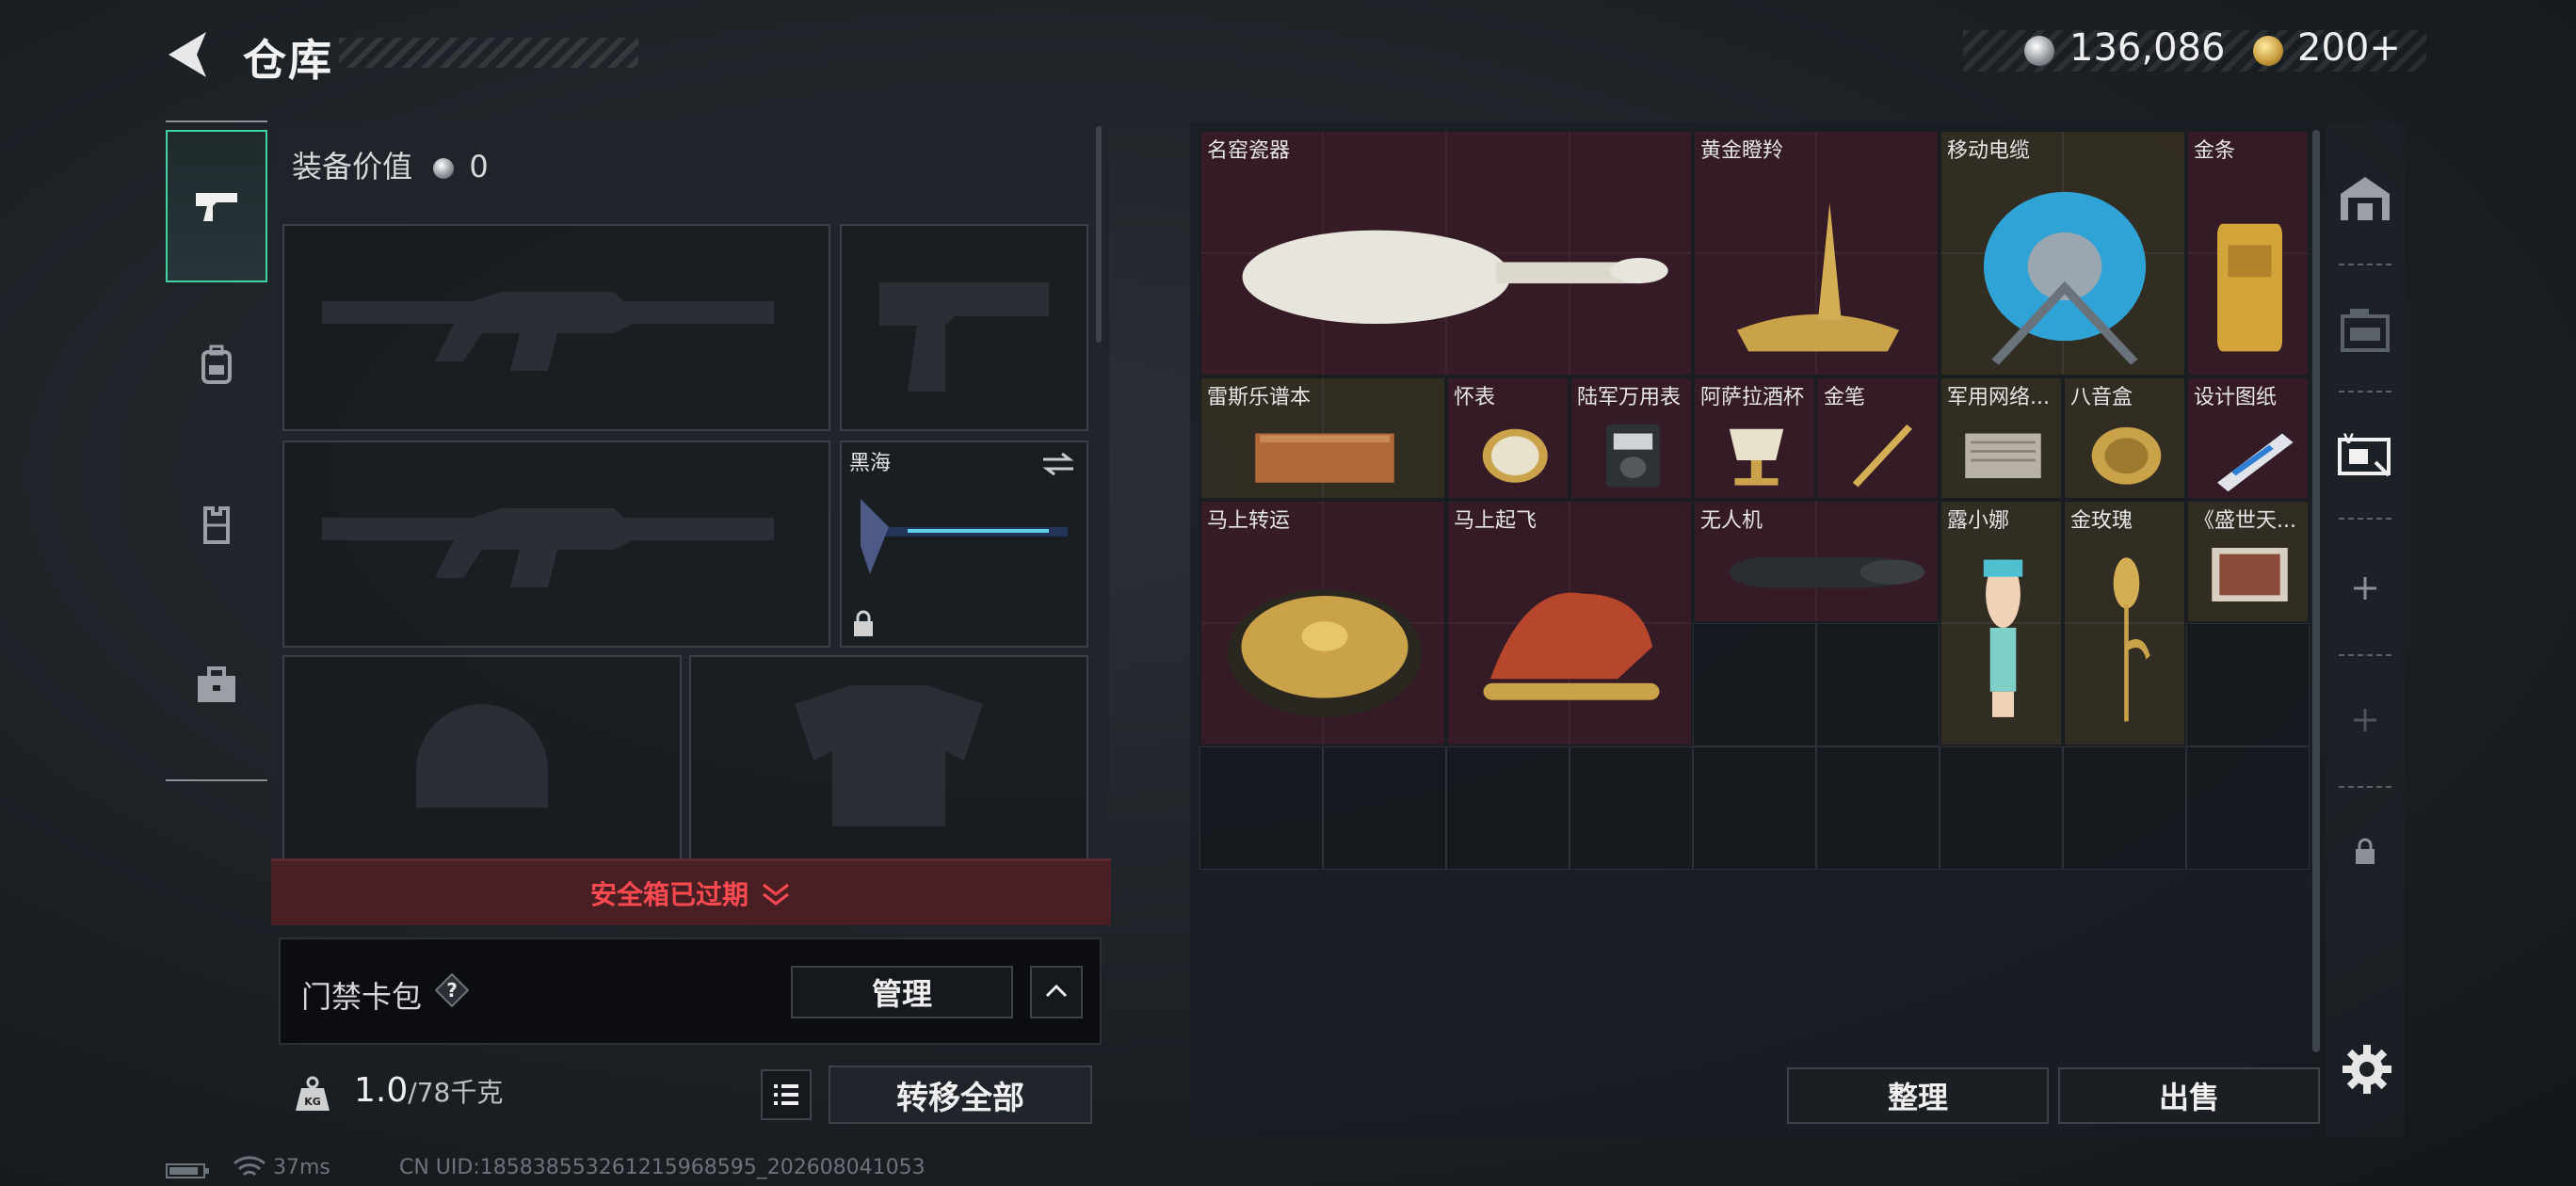 Image resolution: width=2576 pixels, height=1186 pixels. What do you see at coordinates (187, 1170) in the screenshot?
I see `battery-icon` at bounding box center [187, 1170].